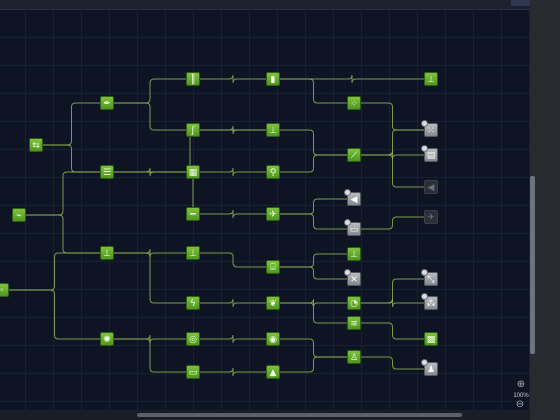 Image resolution: width=560 pixels, height=420 pixels. Describe the element at coordinates (431, 131) in the screenshot. I see `scatter-icon: ⁙` at that location.